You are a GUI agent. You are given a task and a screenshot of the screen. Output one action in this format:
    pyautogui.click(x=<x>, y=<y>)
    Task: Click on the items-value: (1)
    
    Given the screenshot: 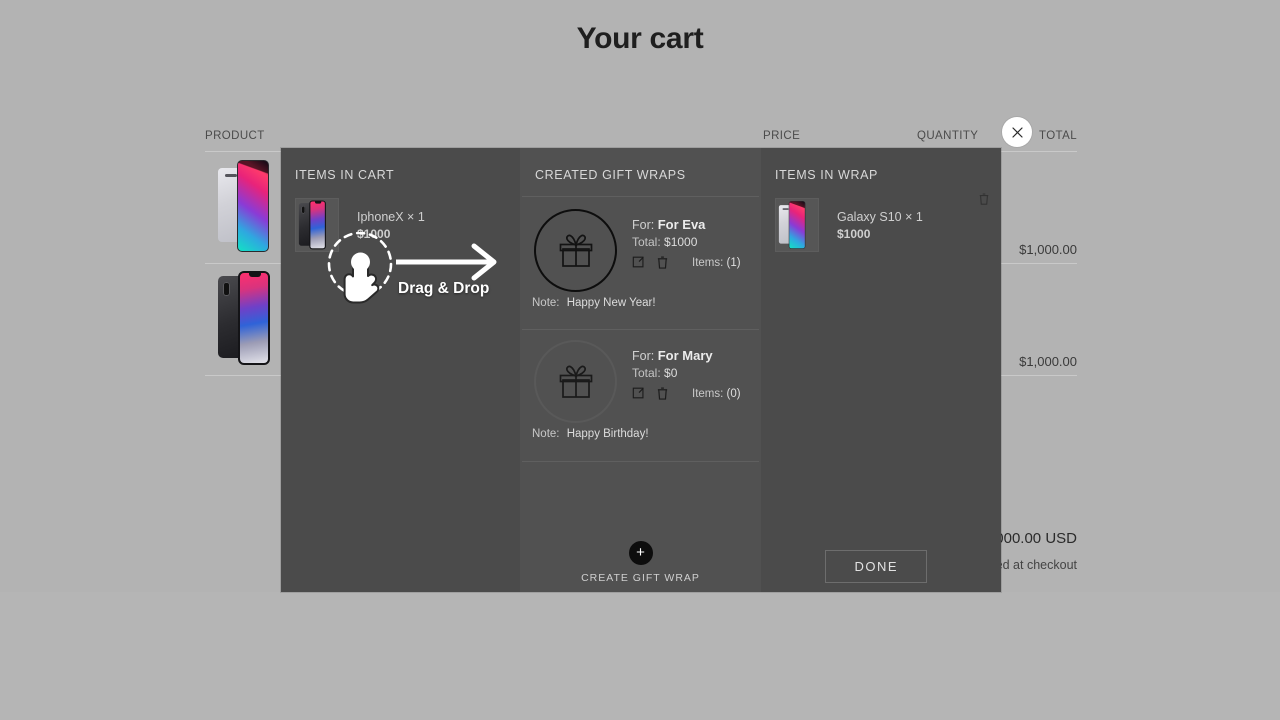 What is the action you would take?
    pyautogui.click(x=733, y=262)
    